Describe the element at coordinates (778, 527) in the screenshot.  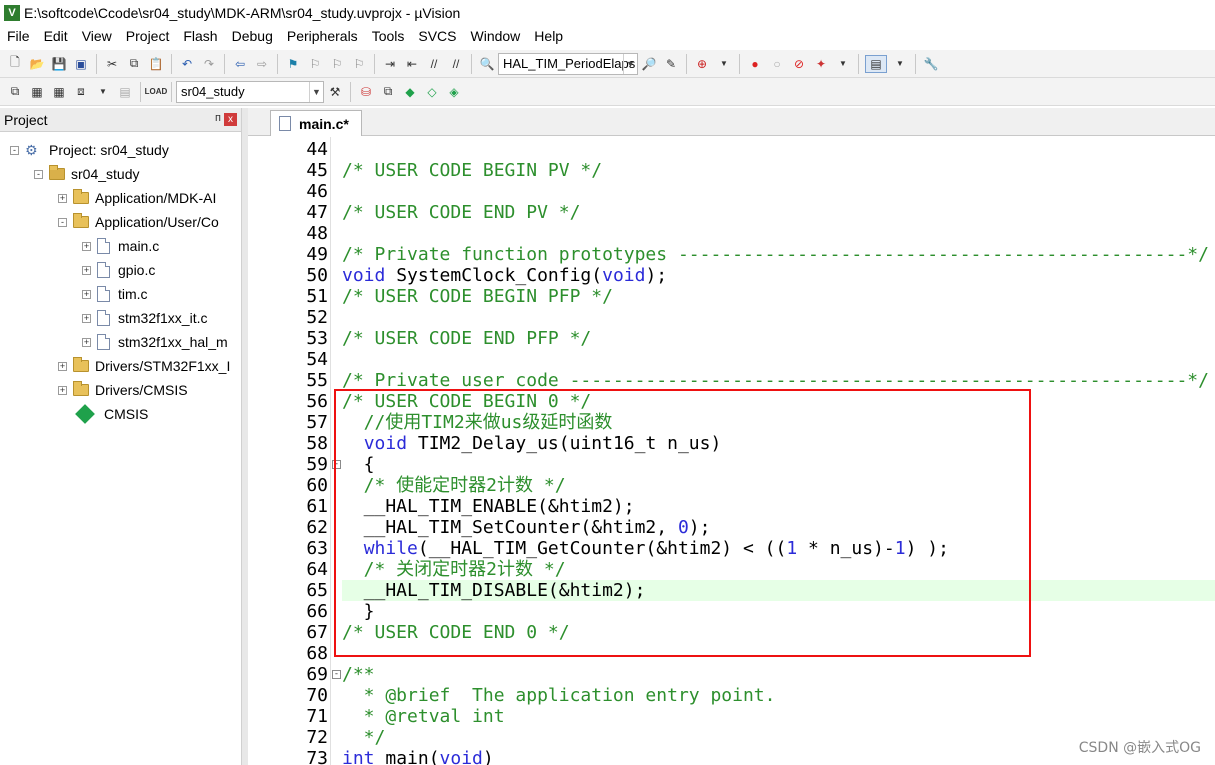
I see `code-line: __HAL_TIM_SetCounter(&htim2, 0);` at that location.